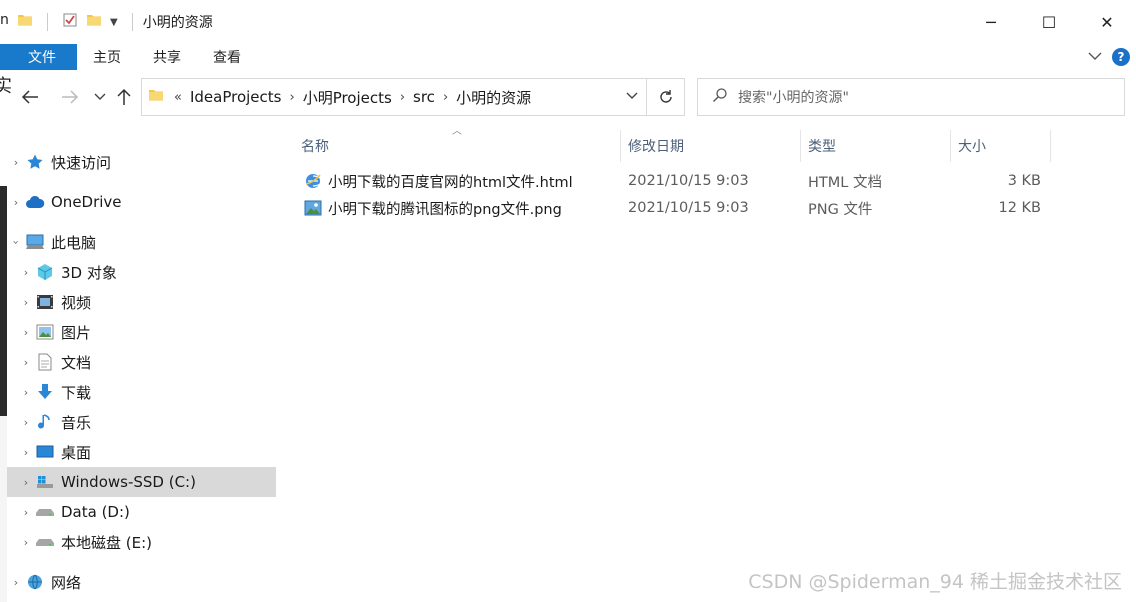 This screenshot has width=1136, height=602. I want to click on nav-item-label: 此电脑, so click(74, 242).